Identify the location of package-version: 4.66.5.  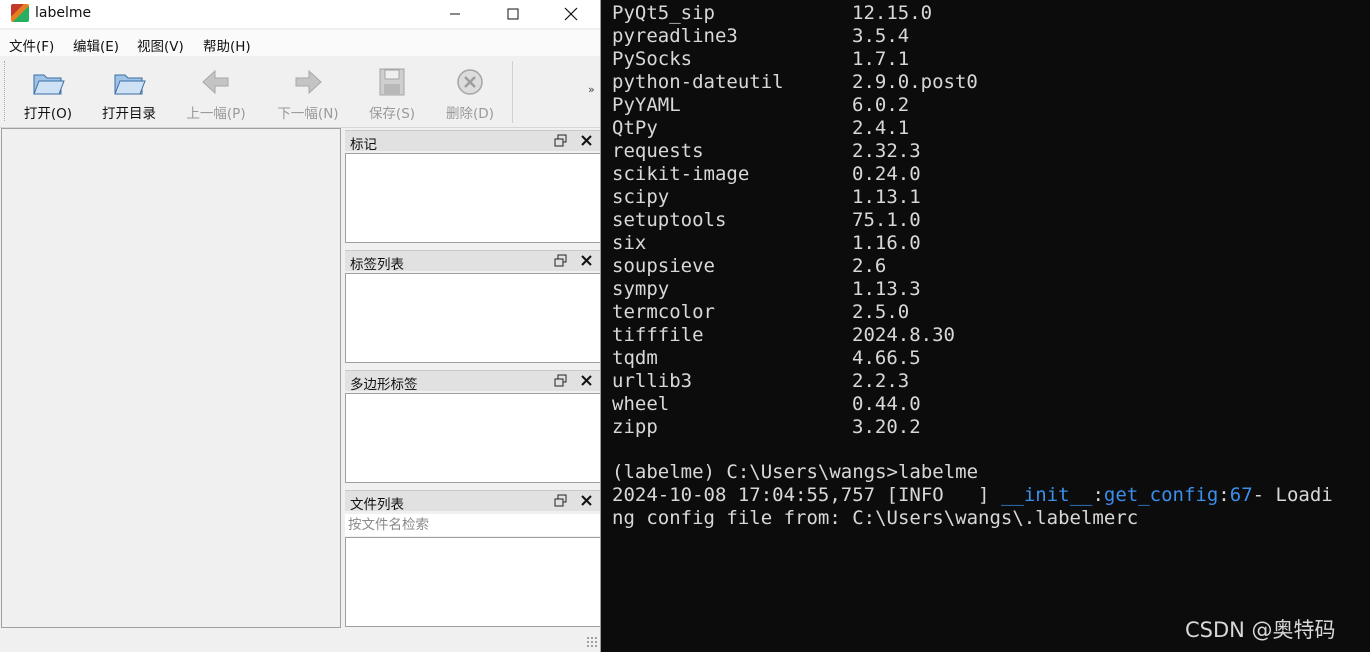
(886, 358).